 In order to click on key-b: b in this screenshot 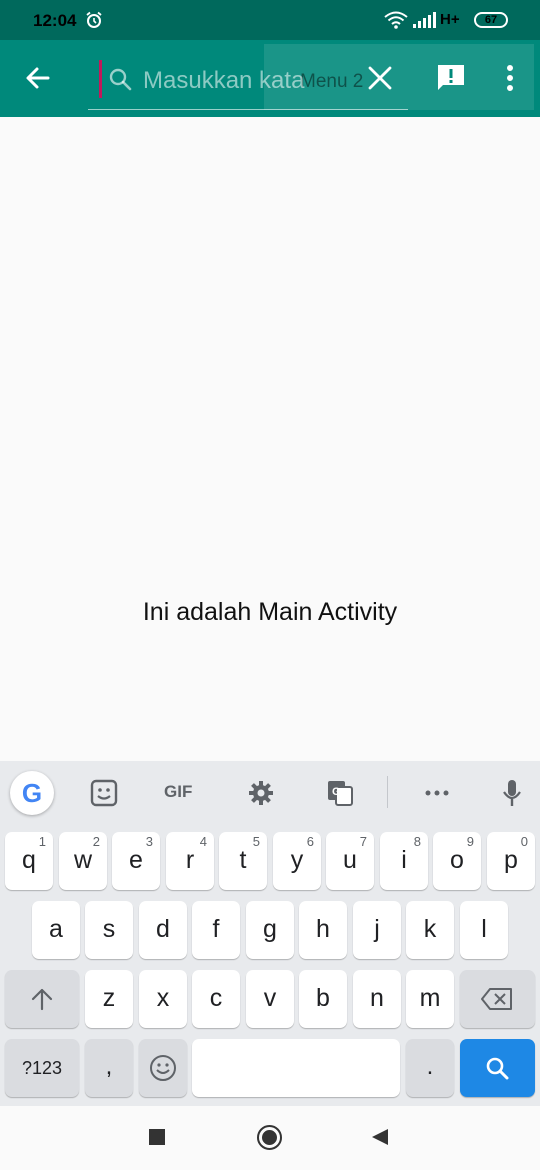, I will do `click(323, 999)`.